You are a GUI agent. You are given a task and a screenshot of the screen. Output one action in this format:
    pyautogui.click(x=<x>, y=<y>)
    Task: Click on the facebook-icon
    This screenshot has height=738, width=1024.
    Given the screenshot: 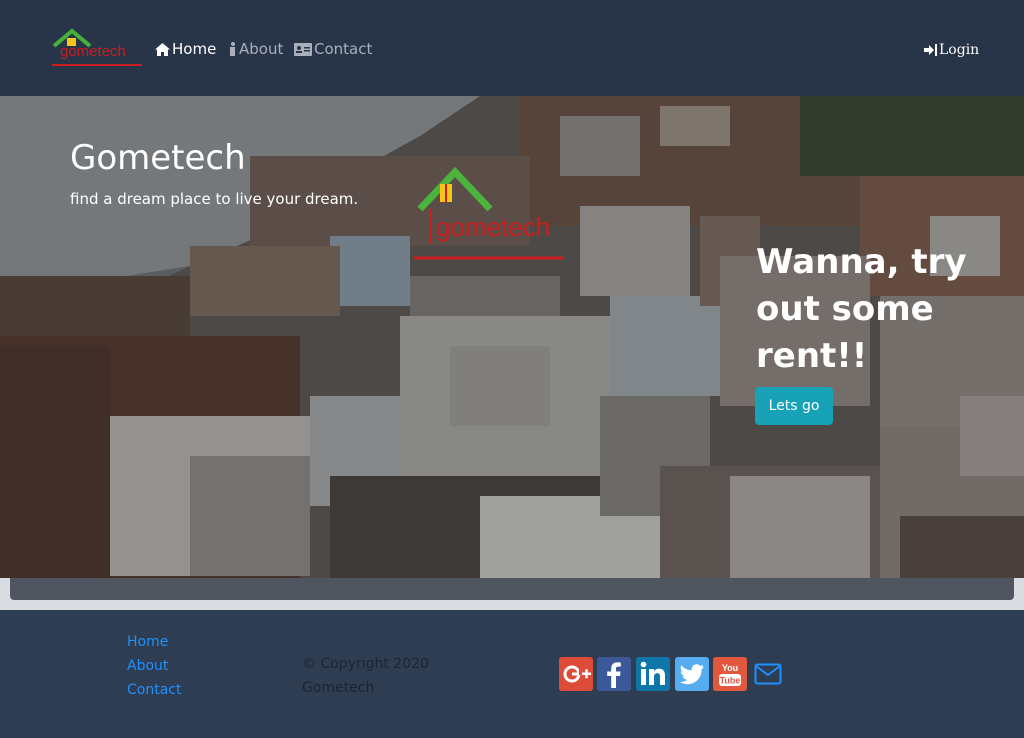 What is the action you would take?
    pyautogui.click(x=614, y=674)
    